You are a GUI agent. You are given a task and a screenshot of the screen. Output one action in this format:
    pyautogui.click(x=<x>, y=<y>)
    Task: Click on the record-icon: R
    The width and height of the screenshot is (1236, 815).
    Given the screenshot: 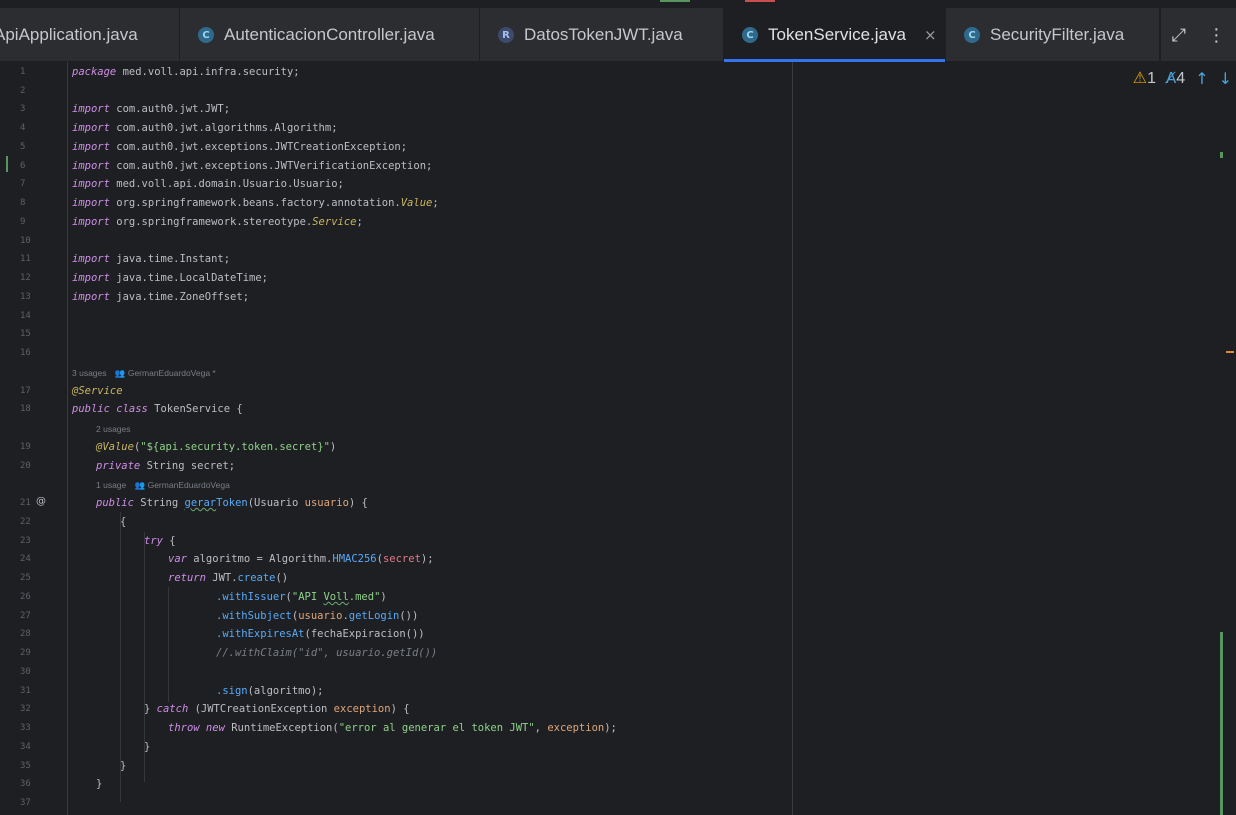 What is the action you would take?
    pyautogui.click(x=506, y=35)
    